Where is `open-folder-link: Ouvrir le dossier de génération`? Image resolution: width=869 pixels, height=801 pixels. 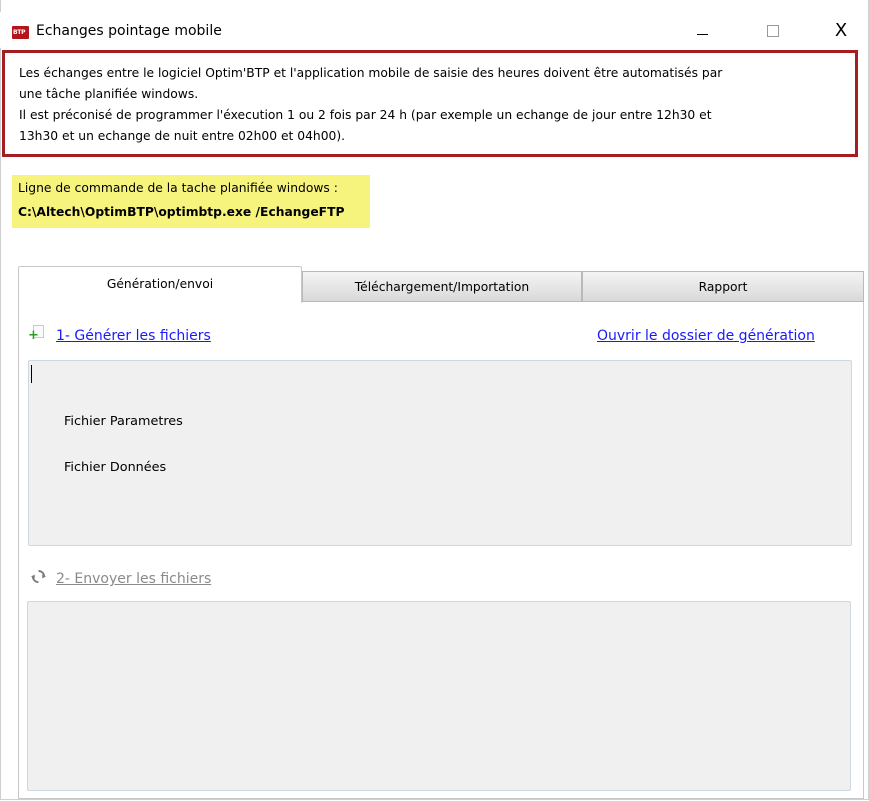
open-folder-link: Ouvrir le dossier de génération is located at coordinates (706, 336).